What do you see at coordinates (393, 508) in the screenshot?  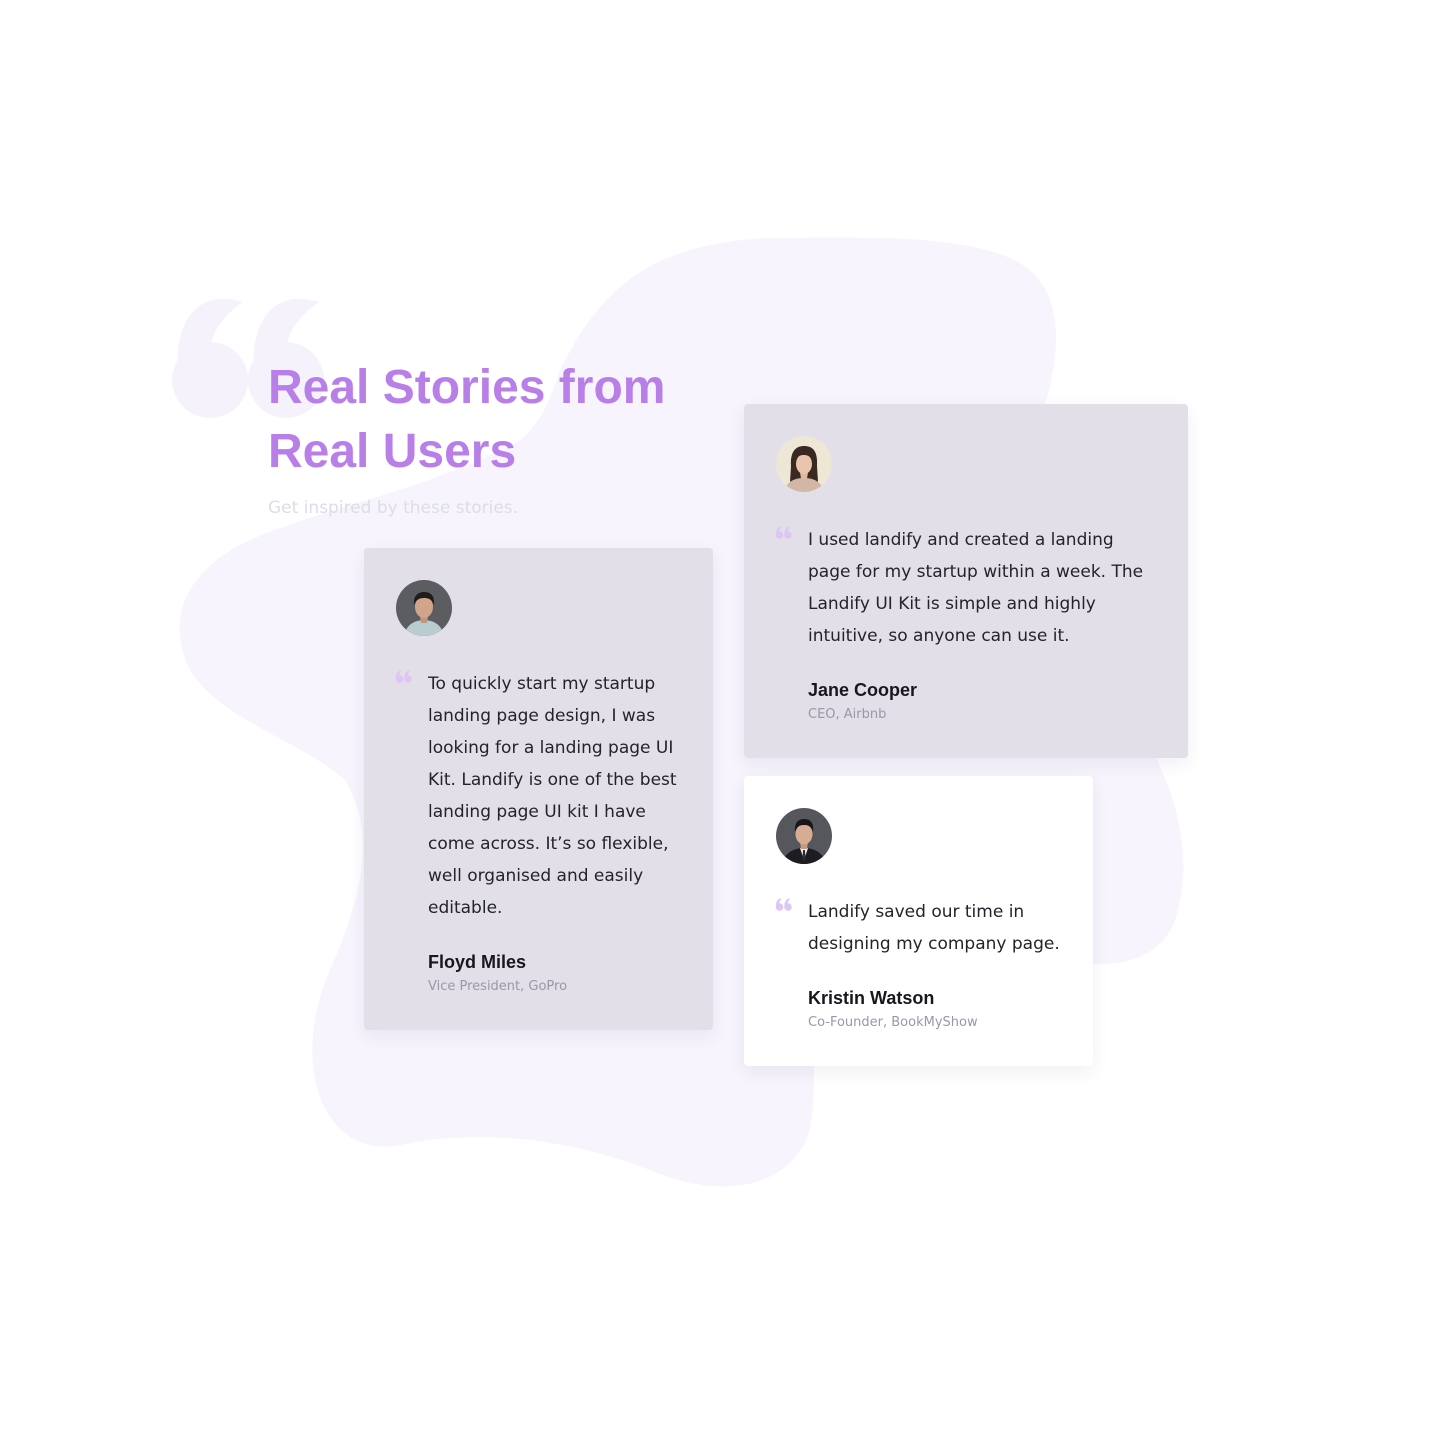 I see `page-subtitle: Get inspired by these stories.` at bounding box center [393, 508].